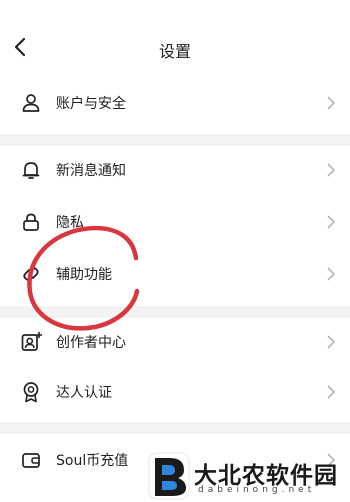 The width and height of the screenshot is (350, 502). Describe the element at coordinates (84, 393) in the screenshot. I see `settings-item-label: 达人认证` at that location.